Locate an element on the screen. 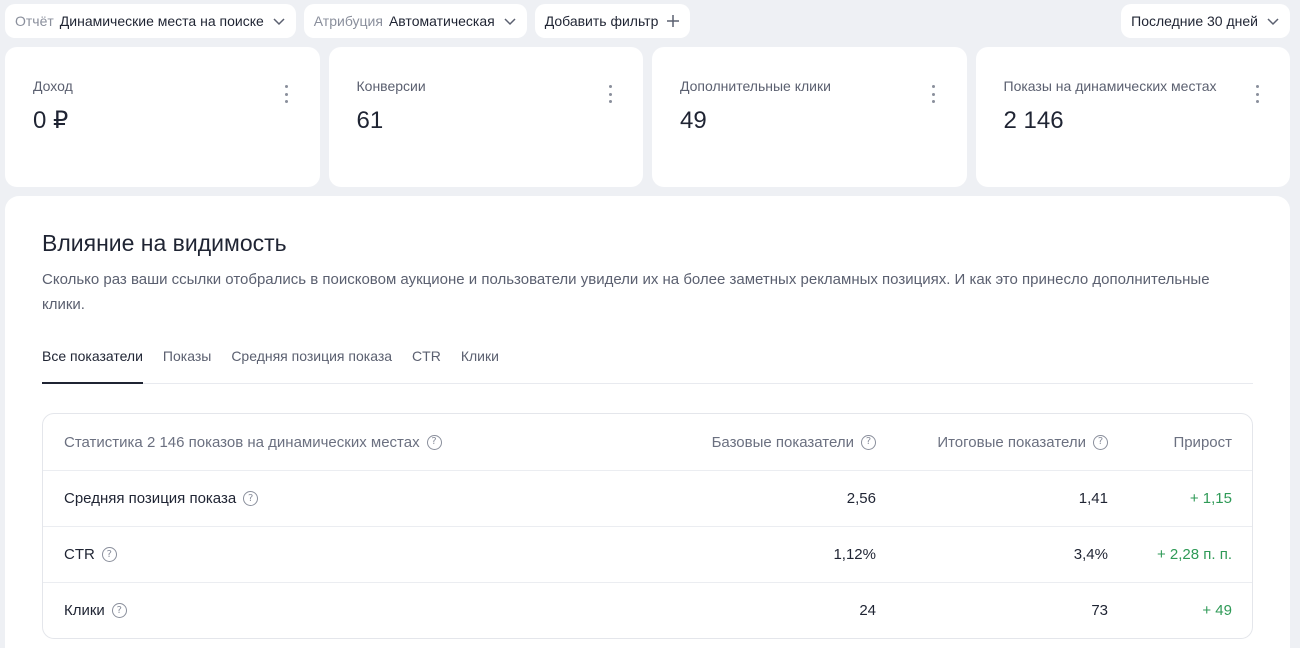  row-name-cell: CTR ? is located at coordinates (339, 554).